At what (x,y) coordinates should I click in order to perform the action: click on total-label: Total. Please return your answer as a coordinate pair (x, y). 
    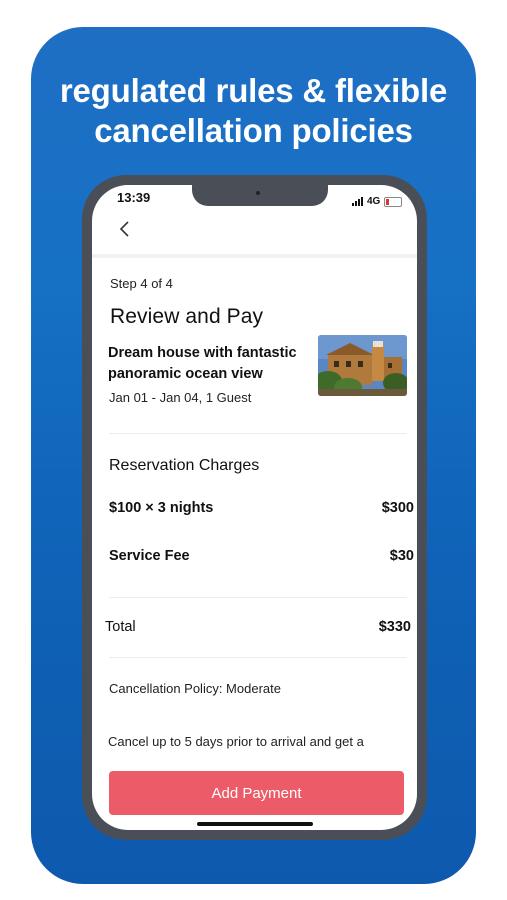
    Looking at the image, I should click on (120, 627).